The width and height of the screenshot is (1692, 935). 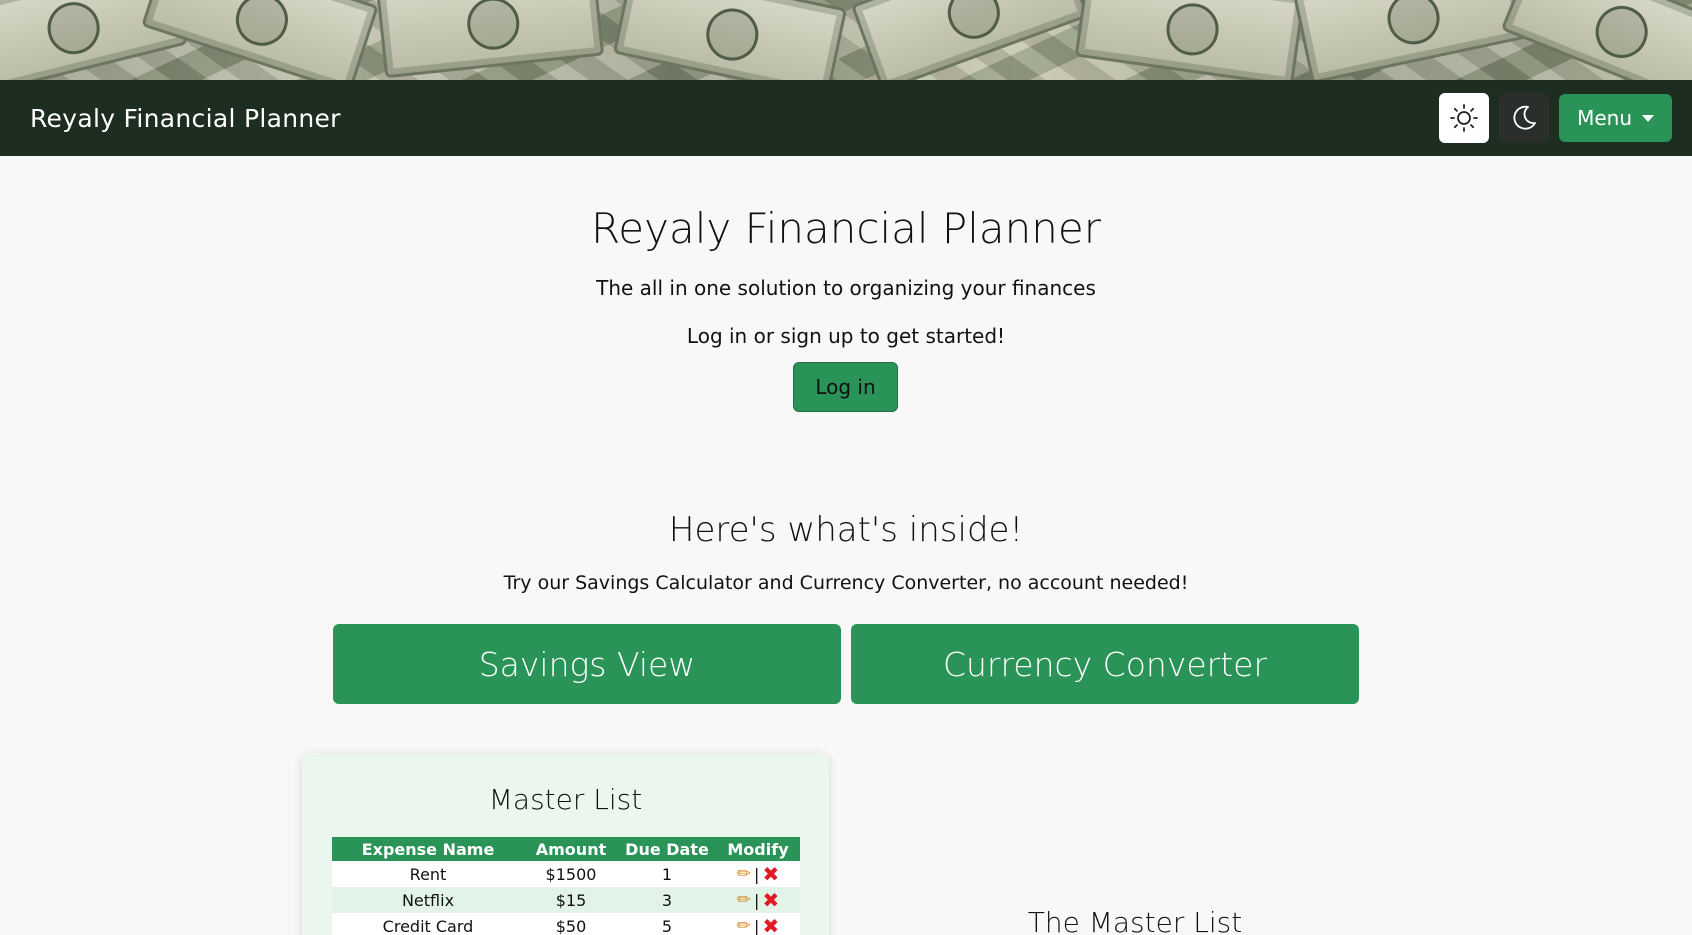 What do you see at coordinates (845, 387) in the screenshot?
I see `login-button: Log in` at bounding box center [845, 387].